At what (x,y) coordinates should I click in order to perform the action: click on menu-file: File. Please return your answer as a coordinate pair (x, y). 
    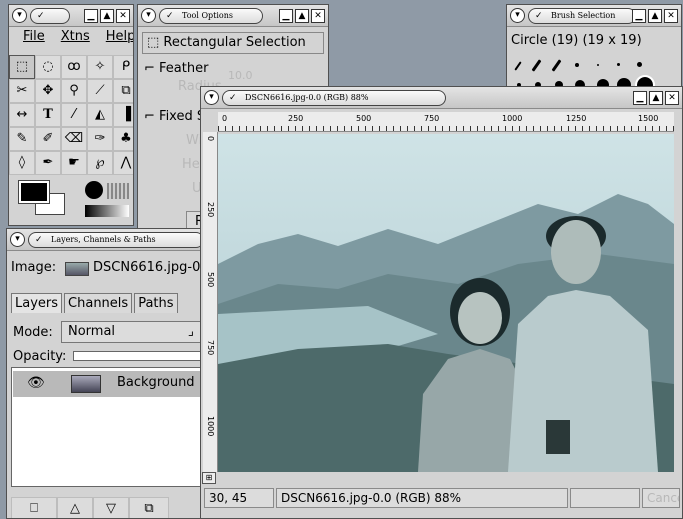
    Looking at the image, I should click on (34, 39).